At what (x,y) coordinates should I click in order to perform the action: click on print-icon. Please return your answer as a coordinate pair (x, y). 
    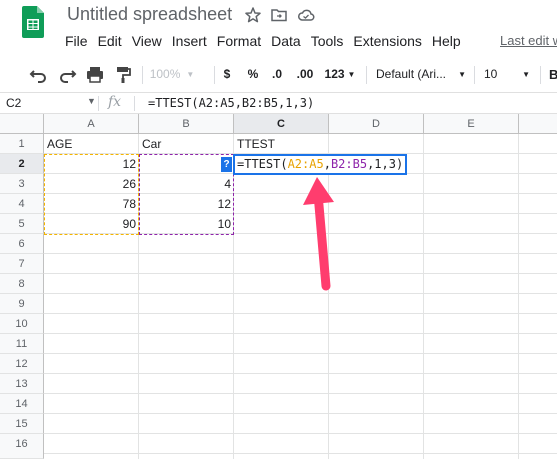
    Looking at the image, I should click on (95, 74).